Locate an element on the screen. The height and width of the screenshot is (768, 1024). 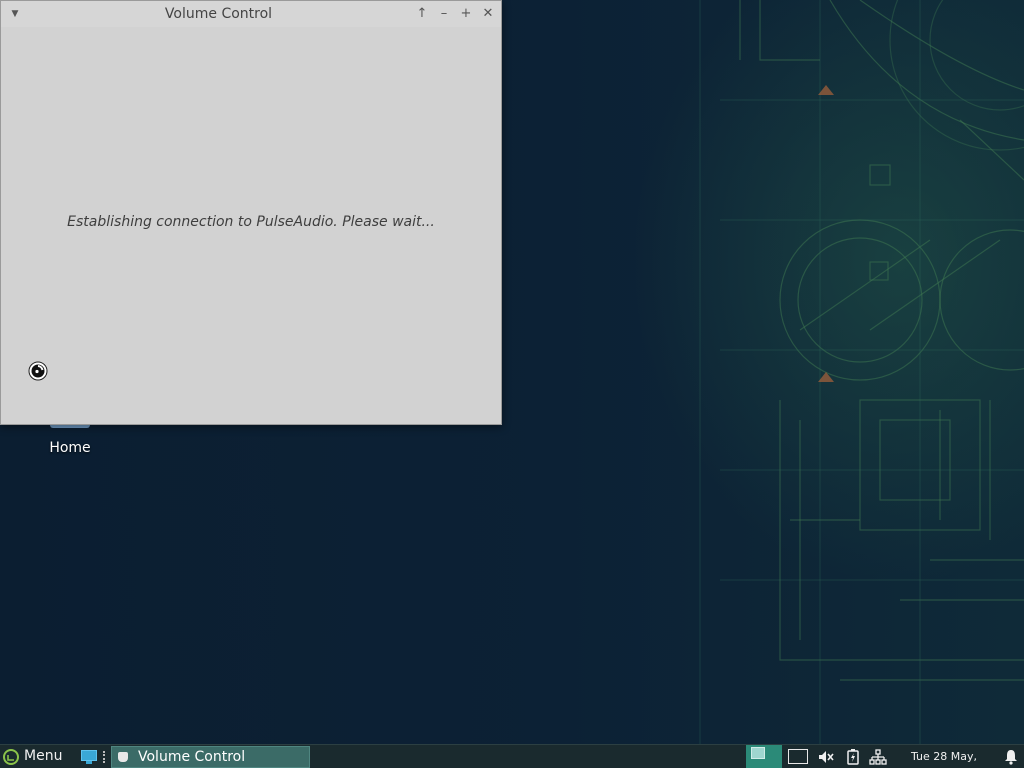
window-titlebar: ▼ Volume Control ↑ – + ✕ is located at coordinates (251, 14).